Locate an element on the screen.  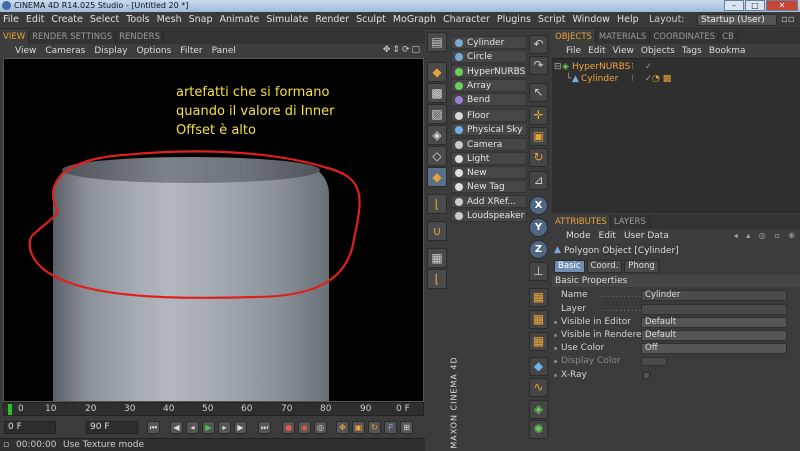
om-menu-file: File is located at coordinates (573, 51).